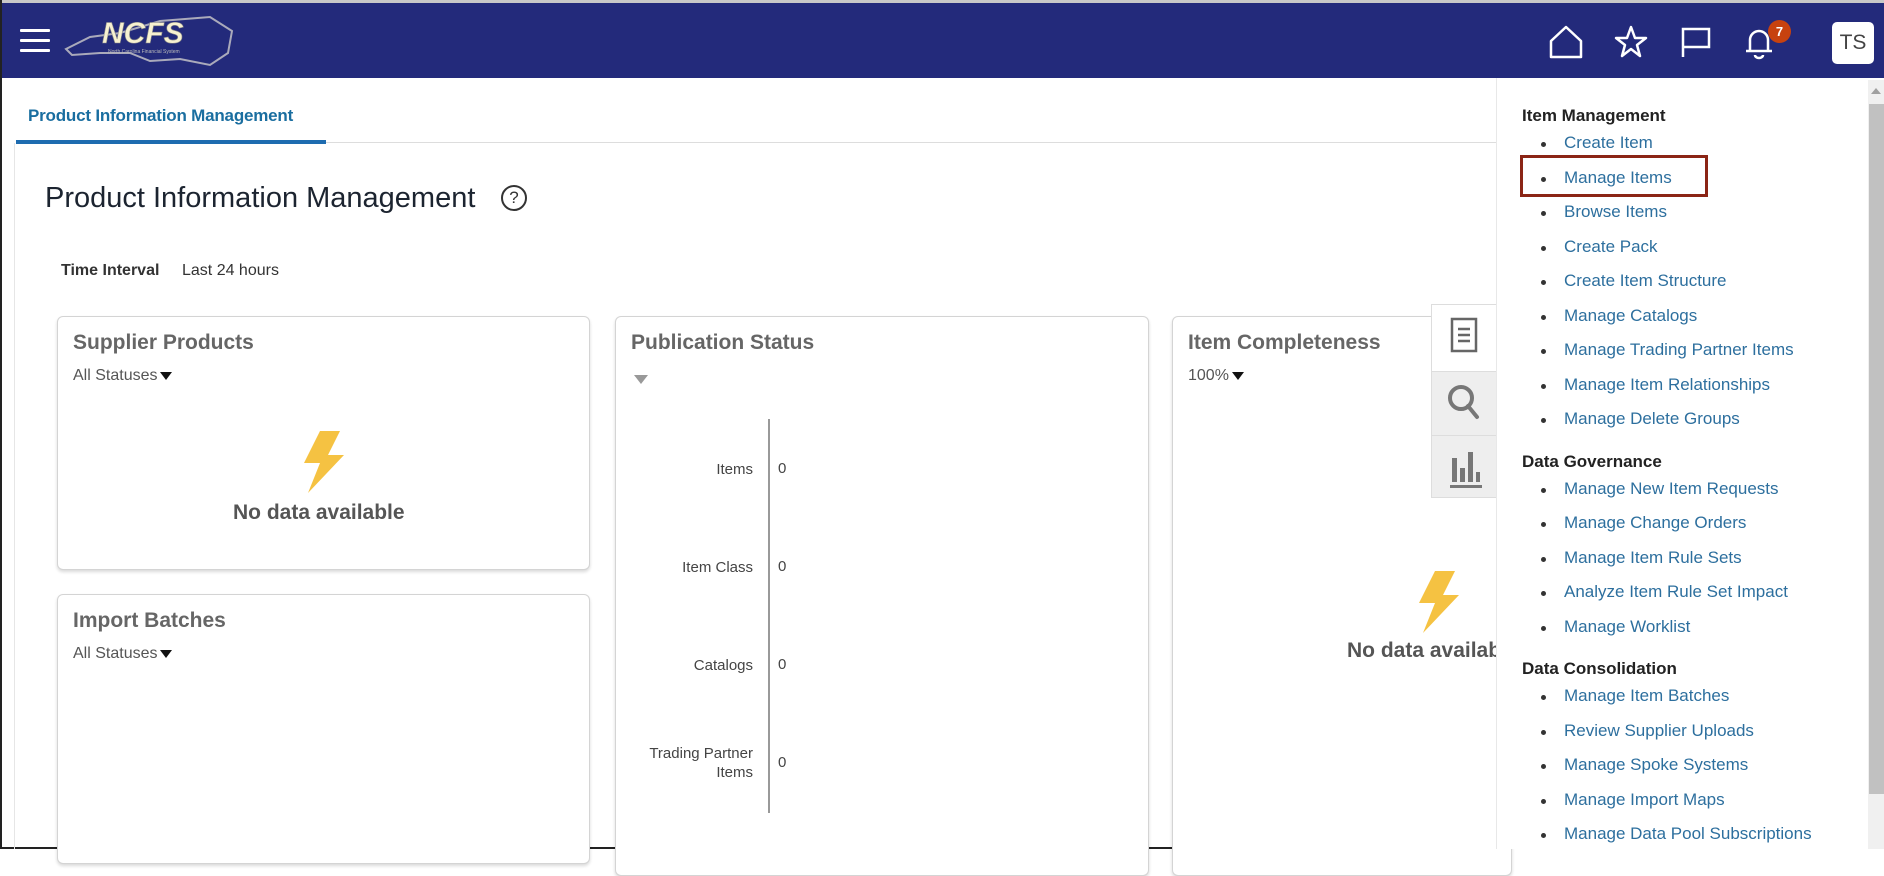 The width and height of the screenshot is (1884, 876). What do you see at coordinates (1676, 834) in the screenshot?
I see `panel-link-manage-data-pool-subscriptions: Manage Data Pool Subscriptions` at bounding box center [1676, 834].